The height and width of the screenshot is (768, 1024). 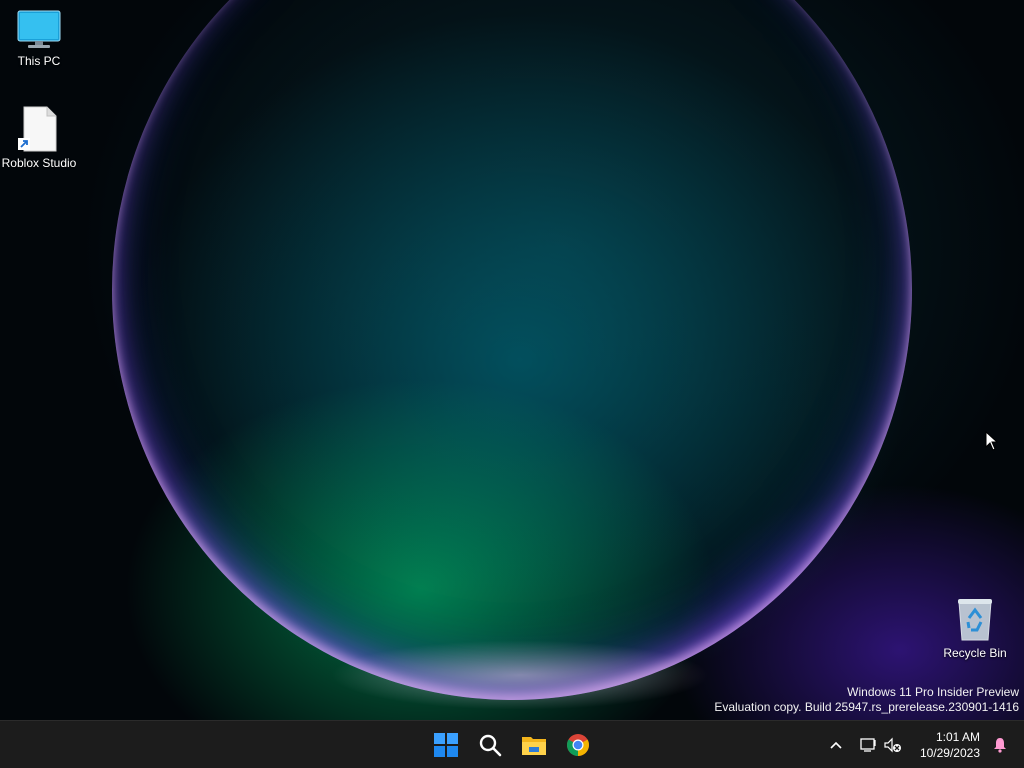 I want to click on monitor-icon, so click(x=39, y=29).